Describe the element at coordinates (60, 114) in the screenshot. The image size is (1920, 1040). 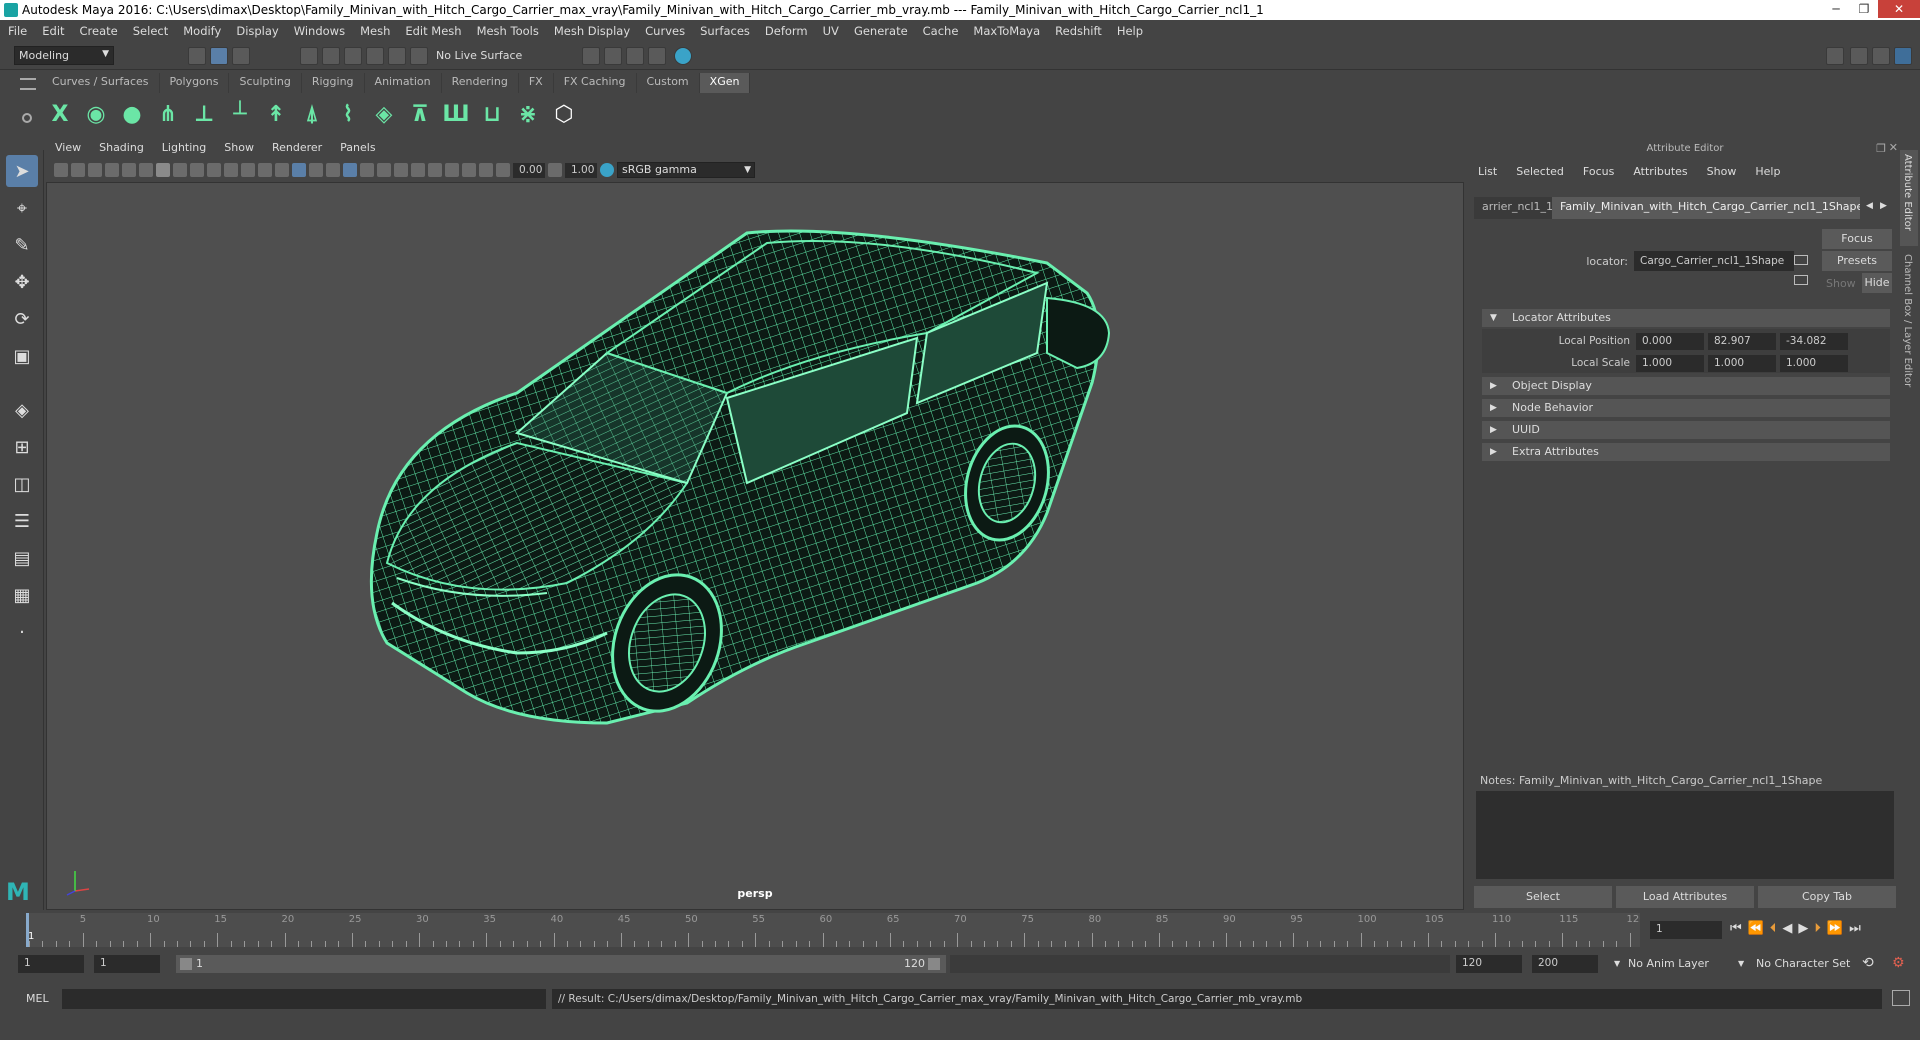
I see `xgen-editor-icon: X` at that location.